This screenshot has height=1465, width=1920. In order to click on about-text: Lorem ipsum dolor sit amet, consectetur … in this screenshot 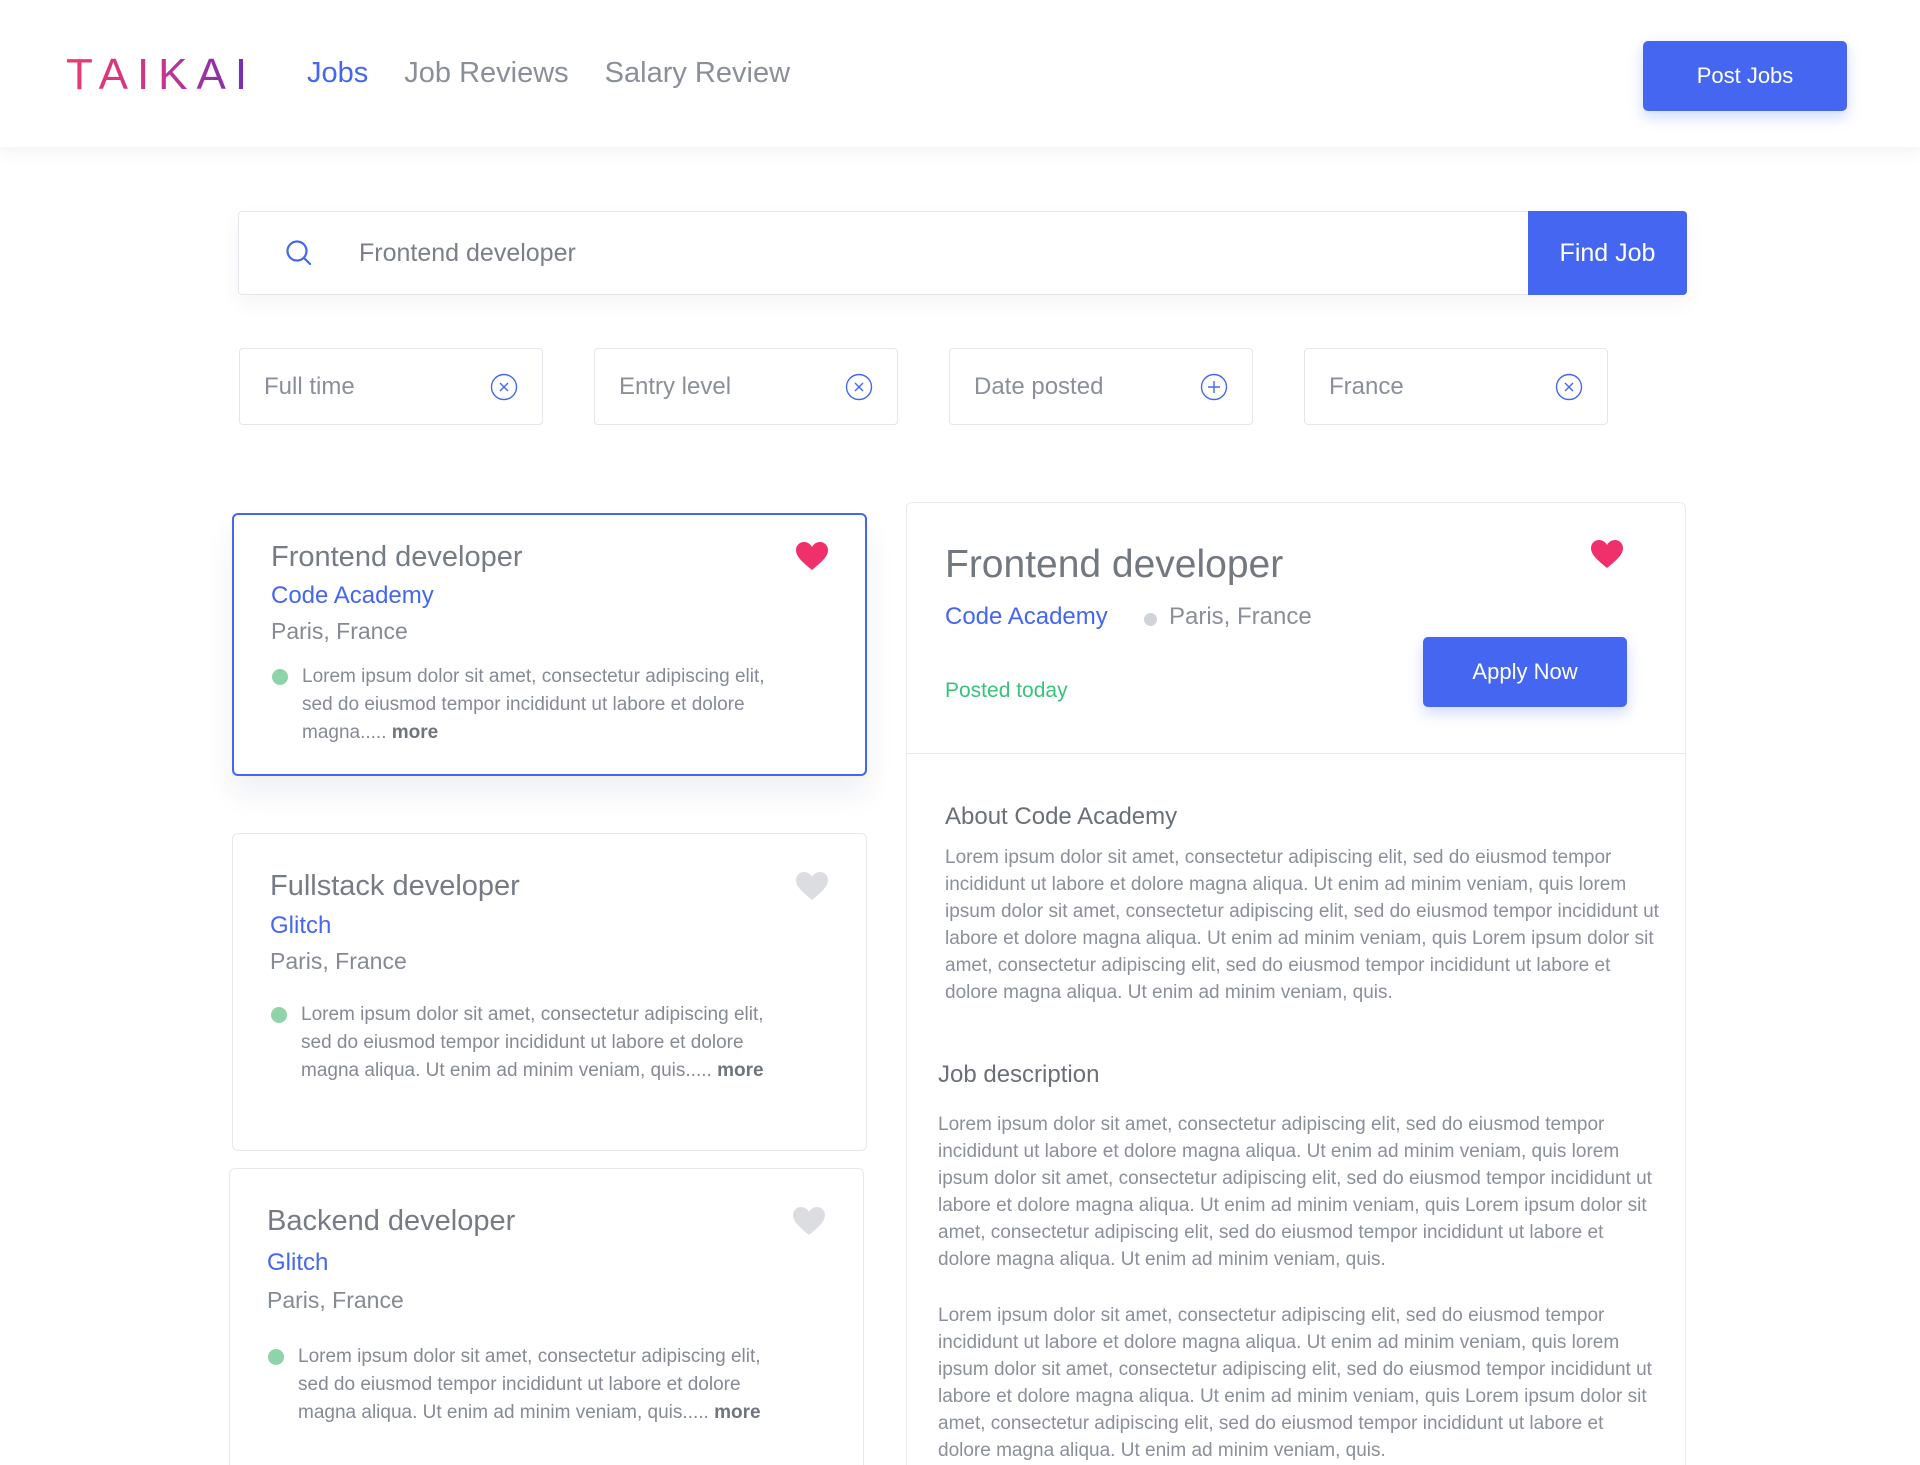, I will do `click(1302, 925)`.